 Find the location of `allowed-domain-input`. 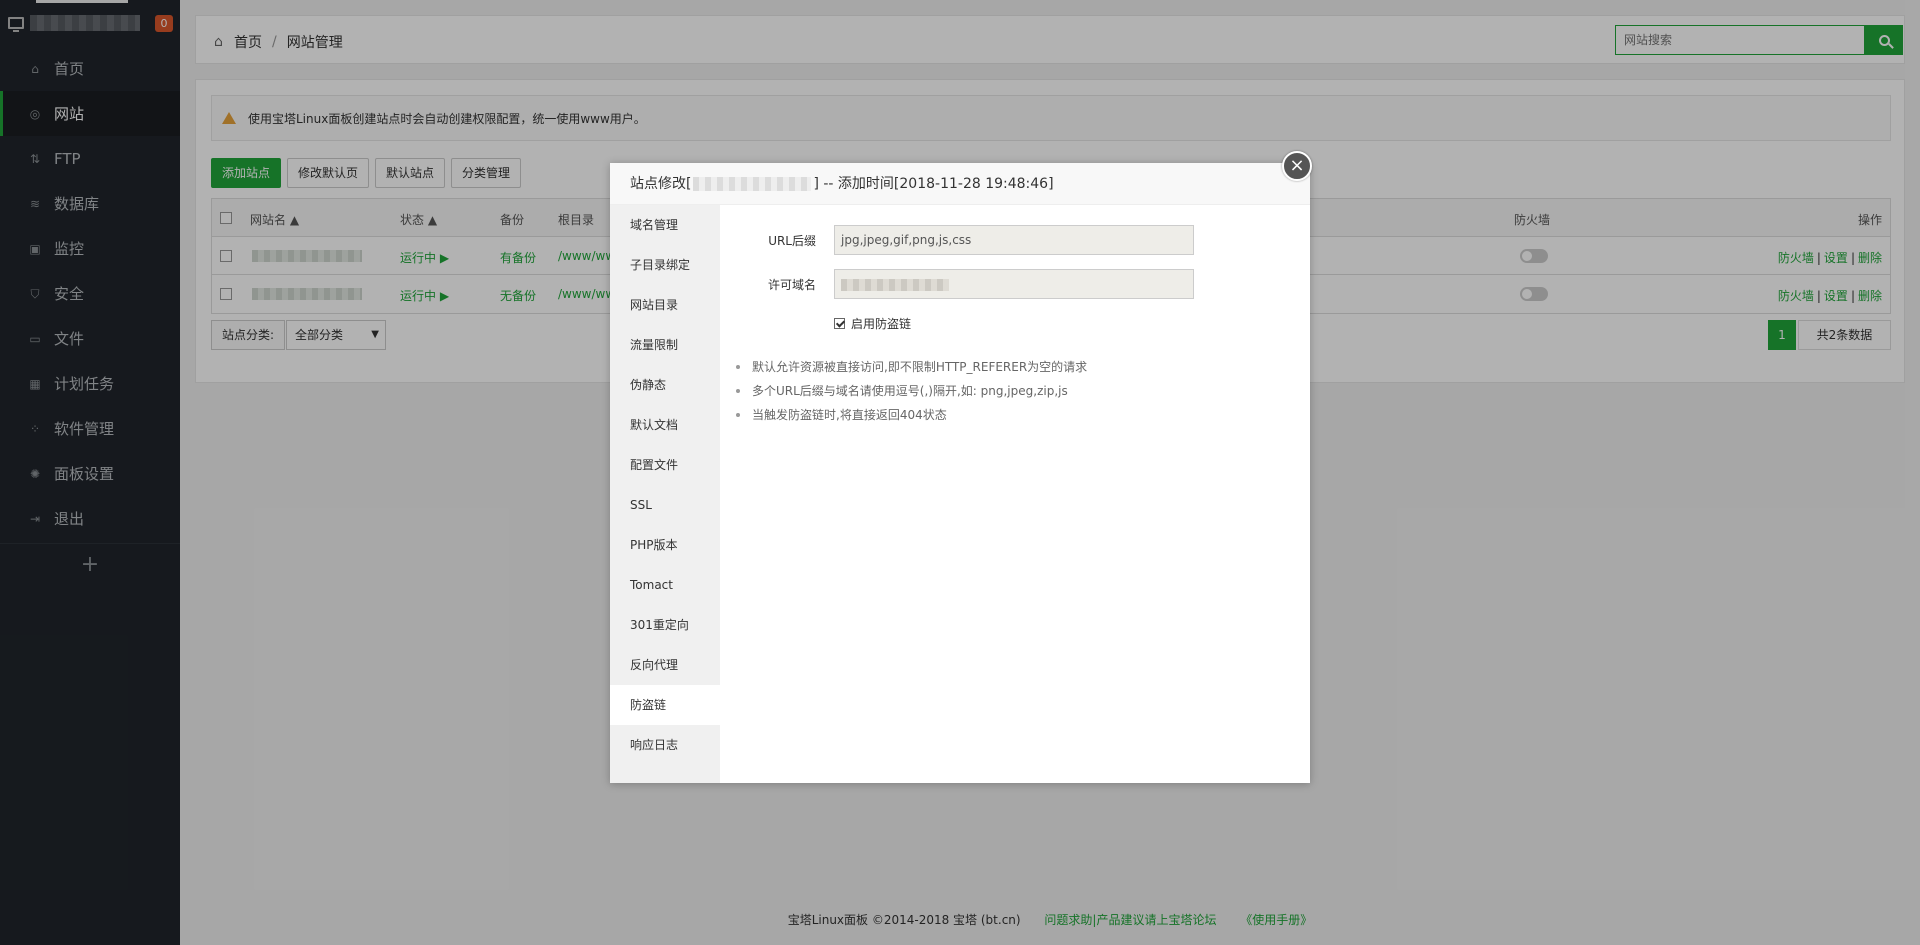

allowed-domain-input is located at coordinates (1014, 284).